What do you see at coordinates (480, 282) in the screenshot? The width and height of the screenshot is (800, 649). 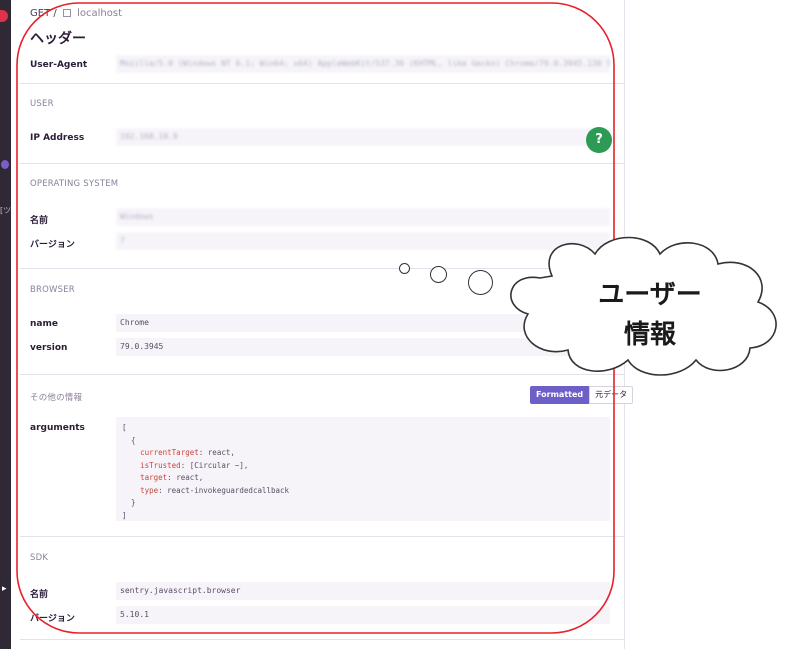 I see `thought-bubble-large` at bounding box center [480, 282].